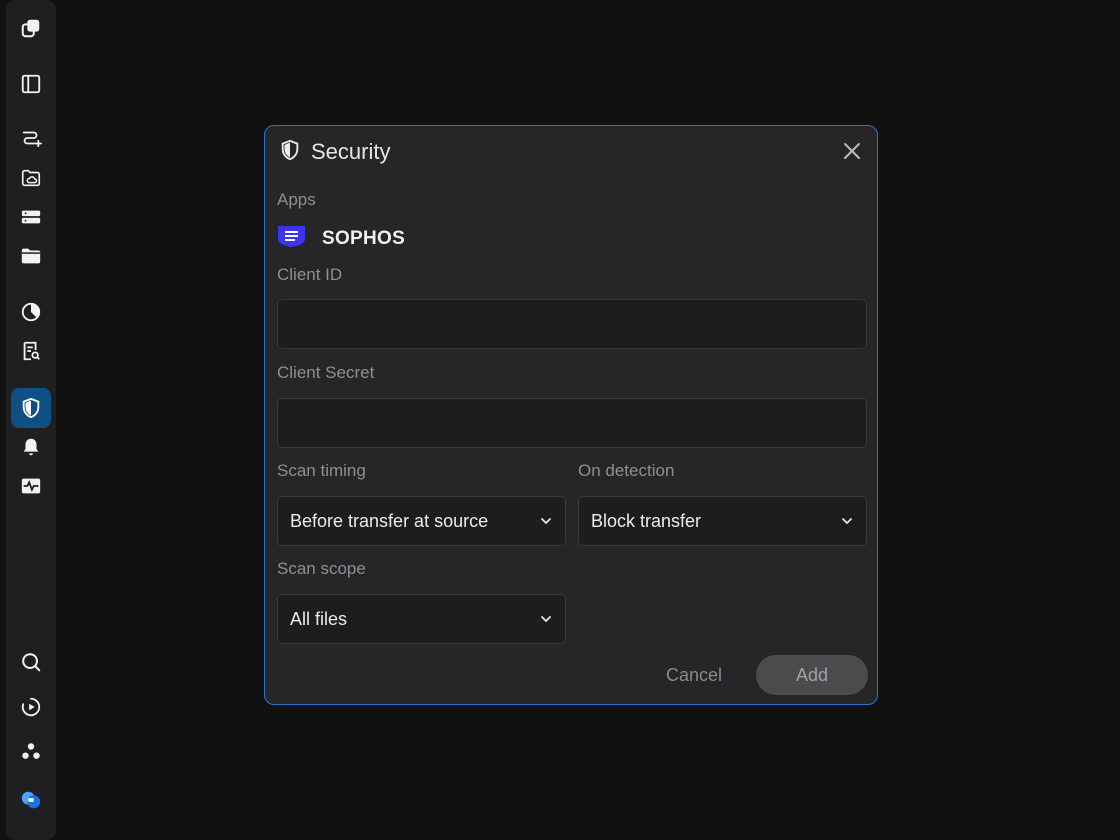 This screenshot has width=1120, height=840. What do you see at coordinates (421, 619) in the screenshot?
I see `scan-scope-select: All files` at bounding box center [421, 619].